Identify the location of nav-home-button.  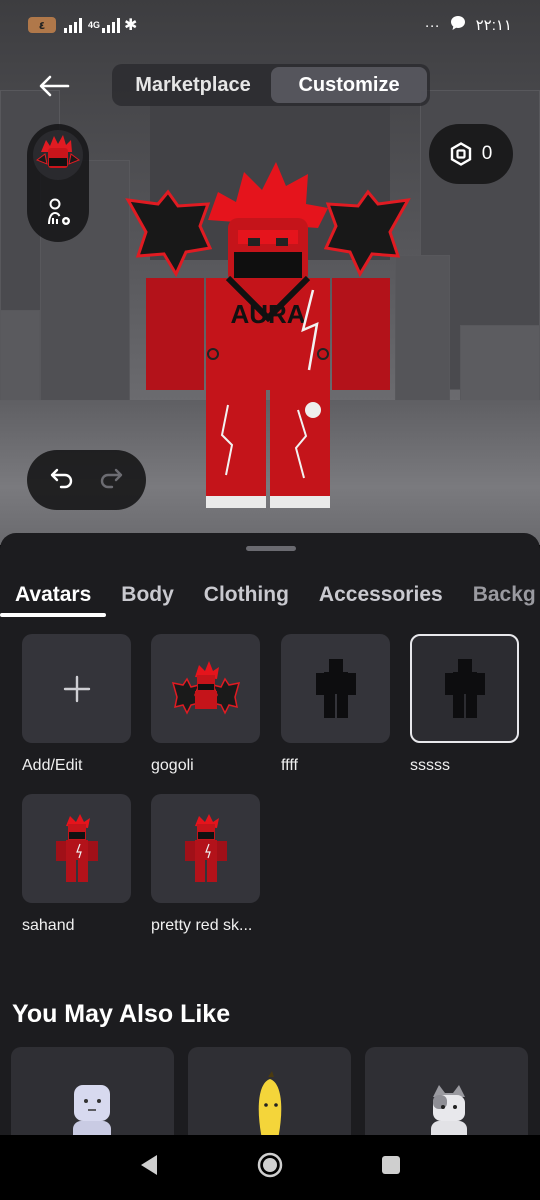
(270, 1167).